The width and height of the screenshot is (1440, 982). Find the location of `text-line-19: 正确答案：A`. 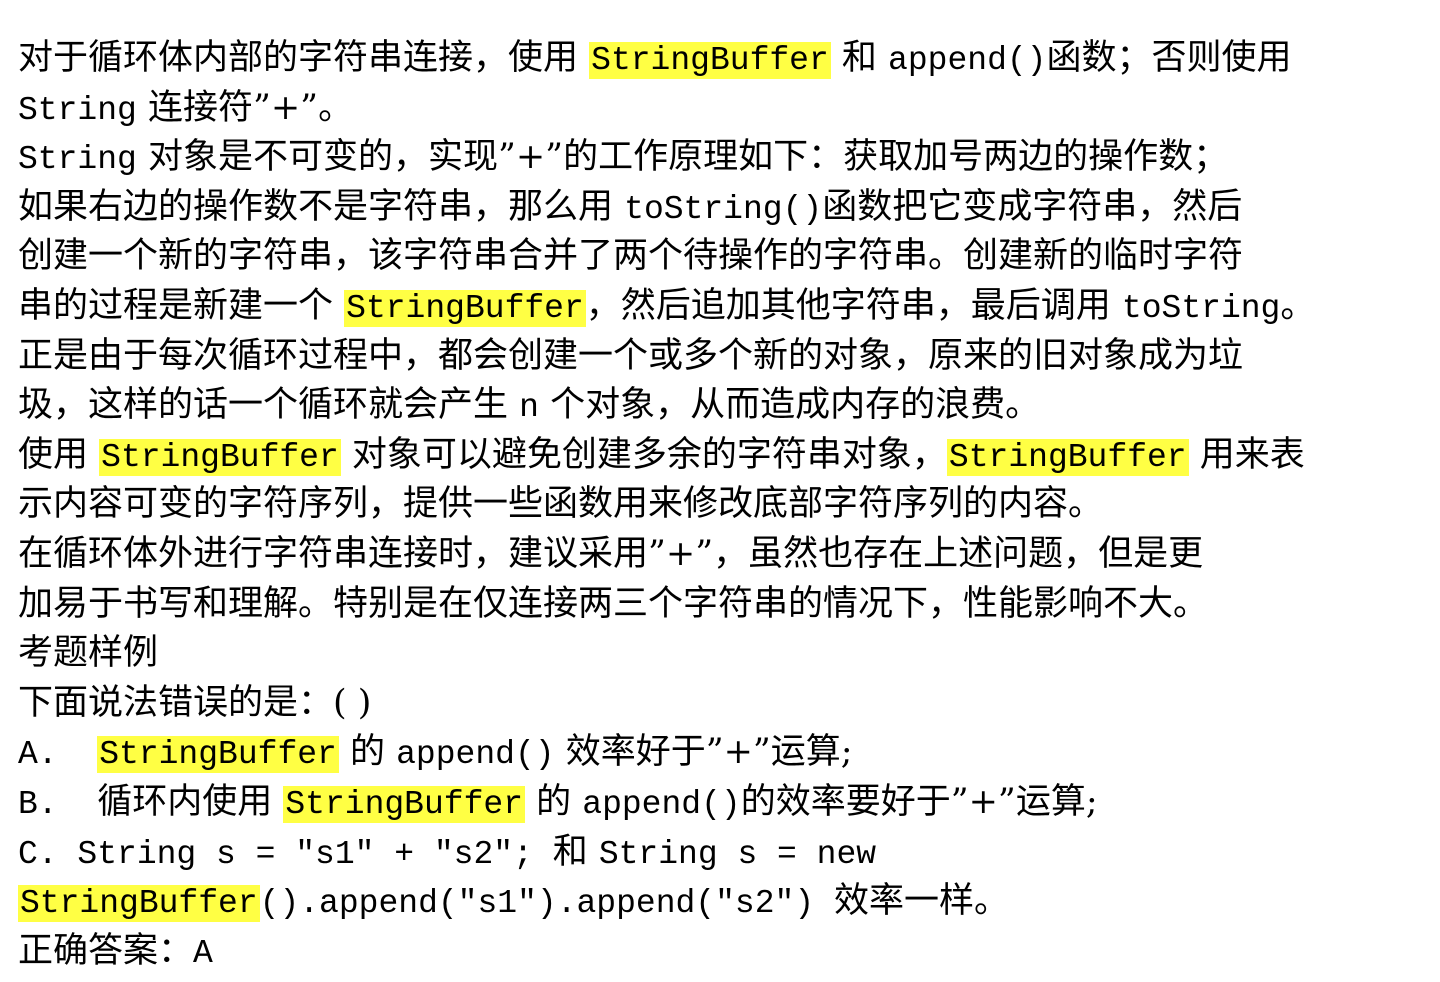

text-line-19: 正确答案：A is located at coordinates (723, 952).